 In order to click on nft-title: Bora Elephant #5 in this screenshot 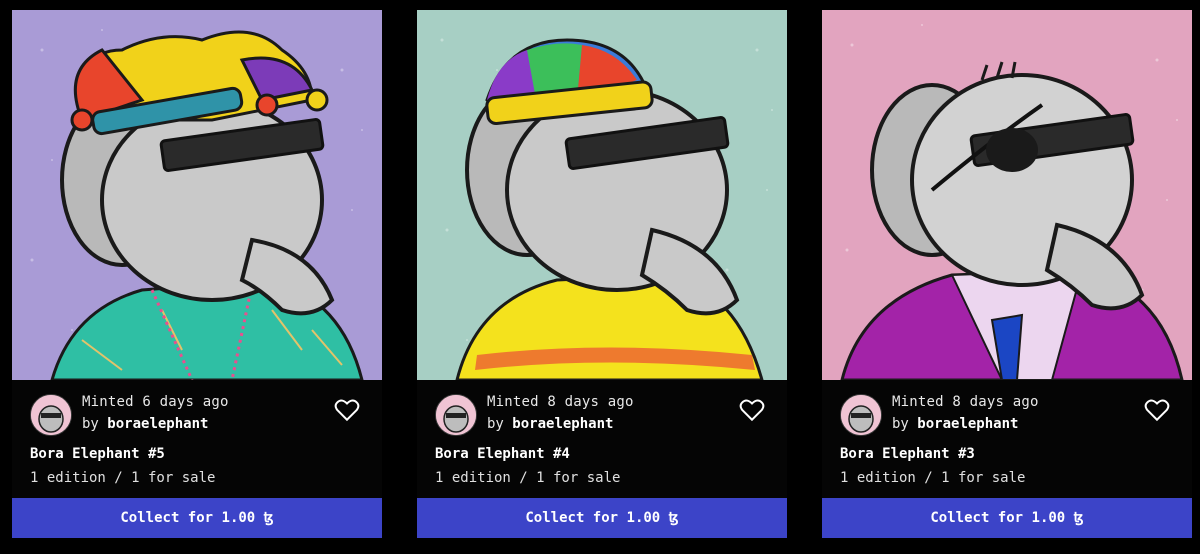, I will do `click(97, 454)`.